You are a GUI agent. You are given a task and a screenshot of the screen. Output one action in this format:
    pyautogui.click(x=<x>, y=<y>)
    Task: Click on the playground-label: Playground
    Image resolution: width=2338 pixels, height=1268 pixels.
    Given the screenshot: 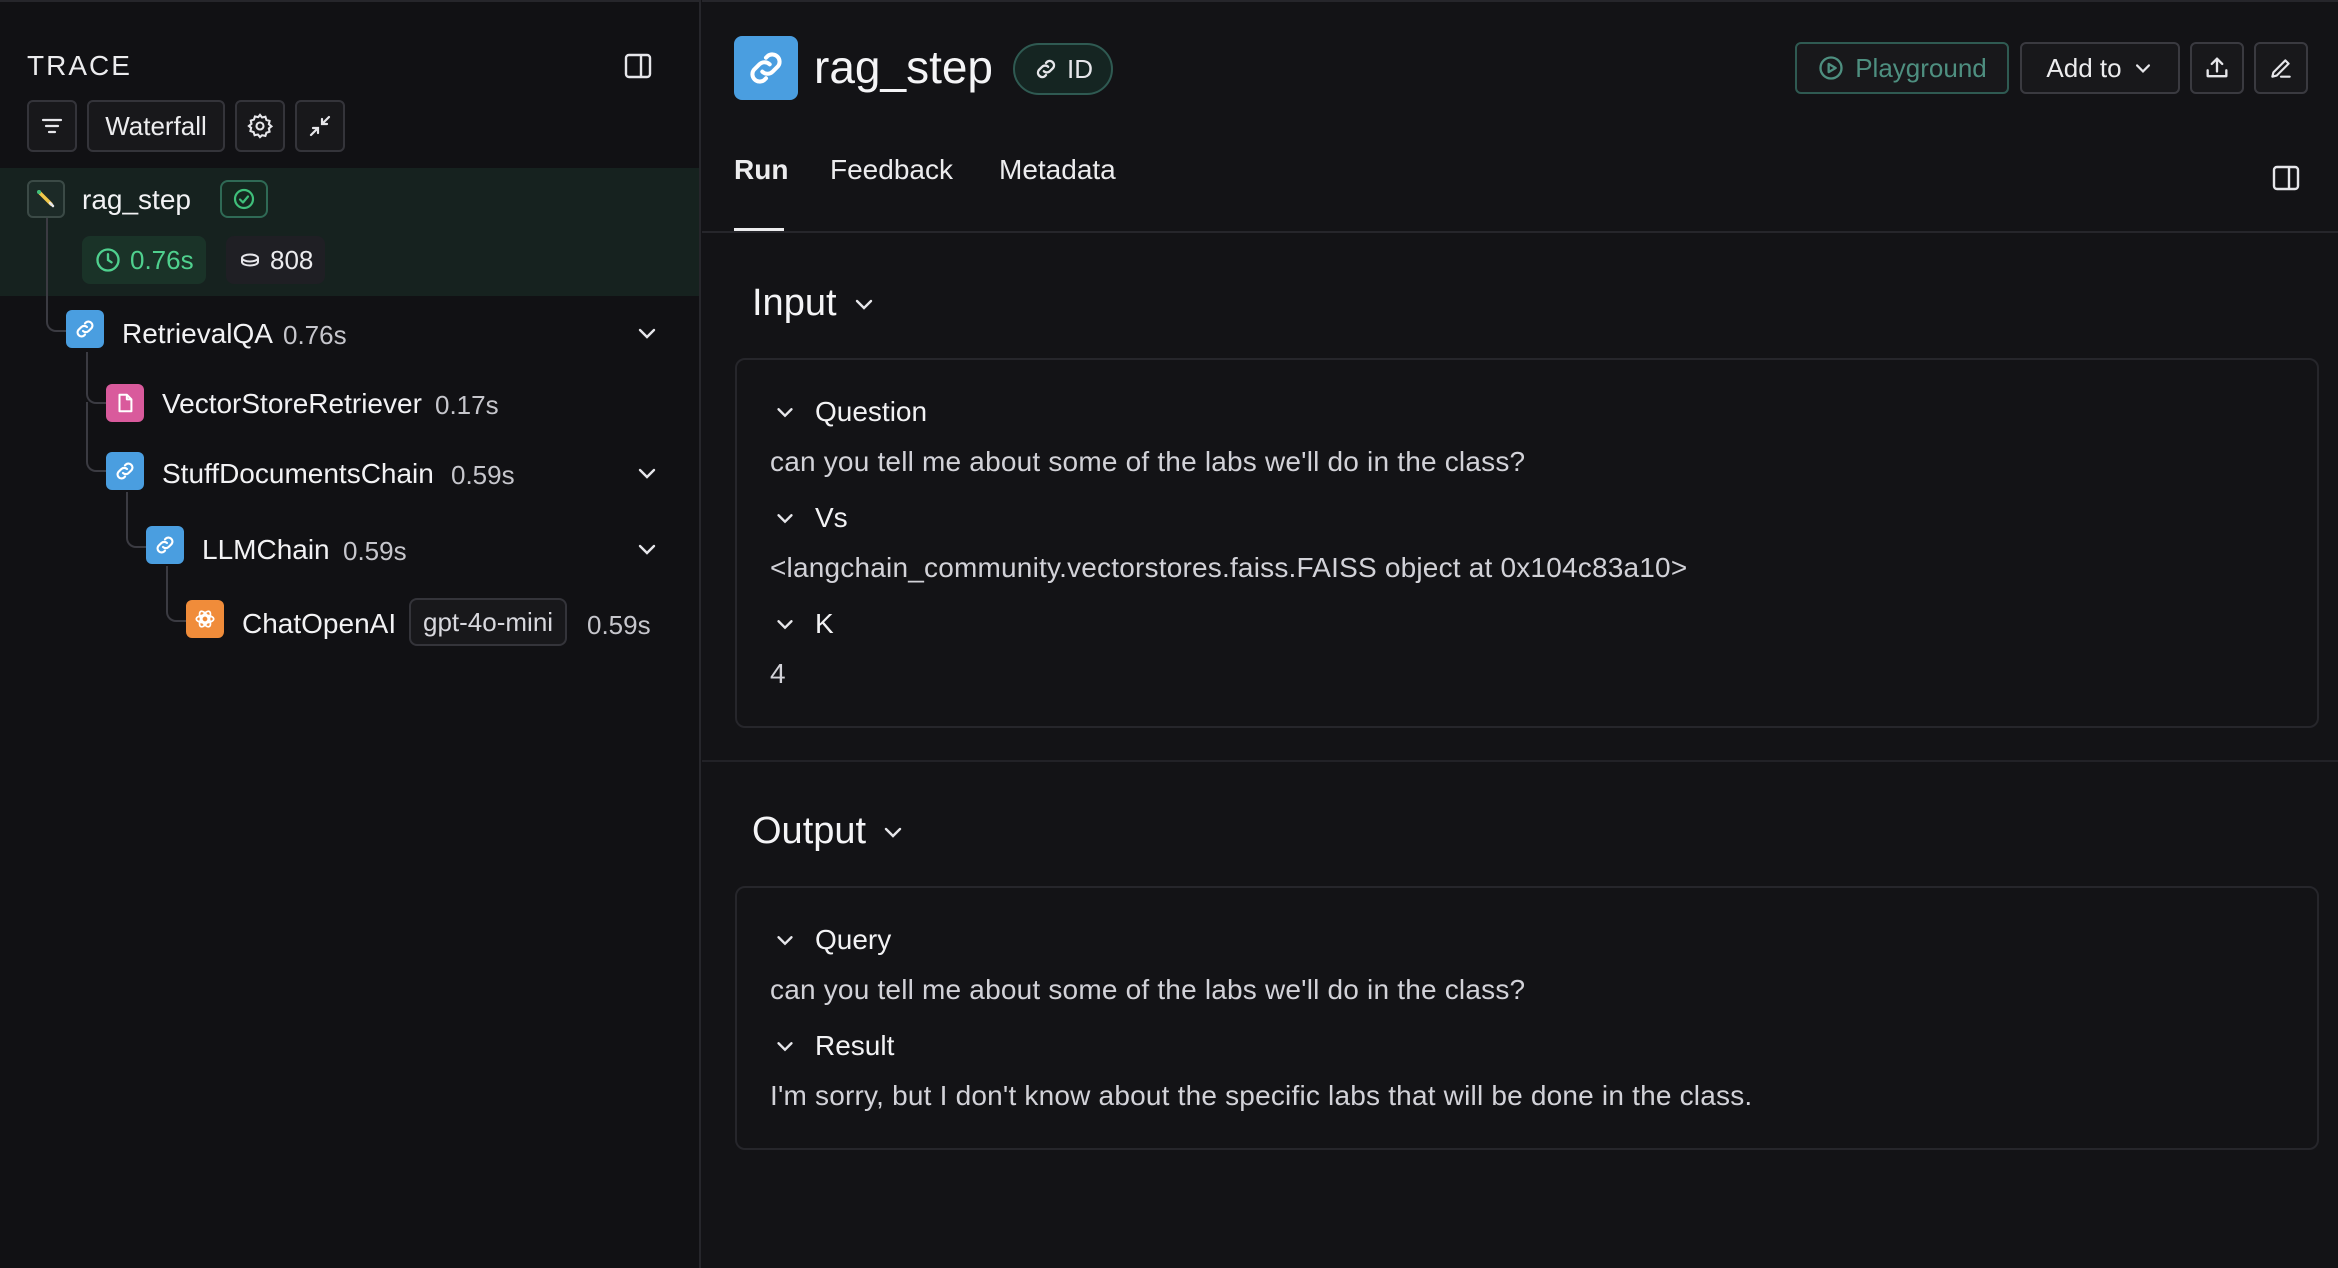 What is the action you would take?
    pyautogui.click(x=1921, y=67)
    